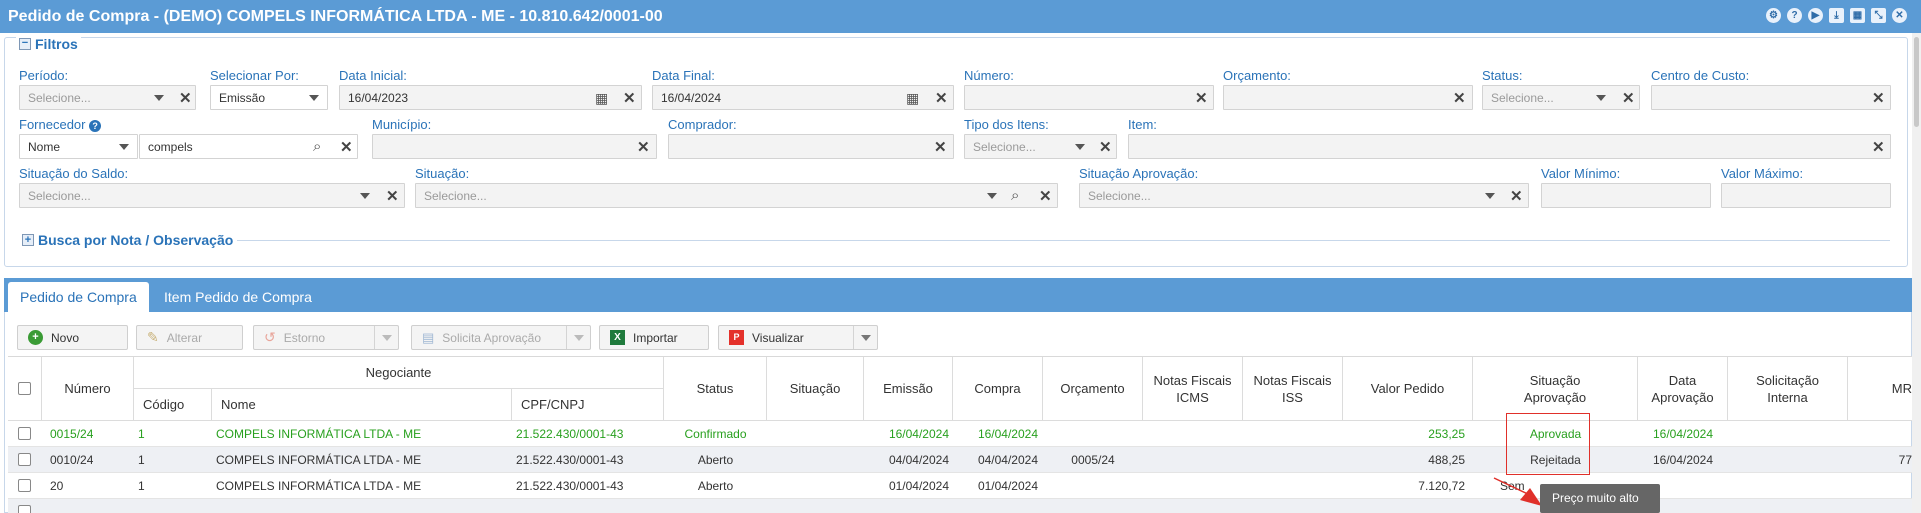 The image size is (1921, 513). I want to click on header-data-aprovacao: Data Aprovação, so click(1683, 389).